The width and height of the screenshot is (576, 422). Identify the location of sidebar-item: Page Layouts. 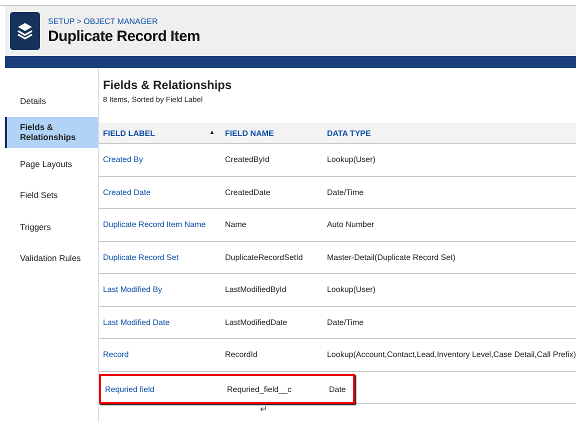
(51, 164).